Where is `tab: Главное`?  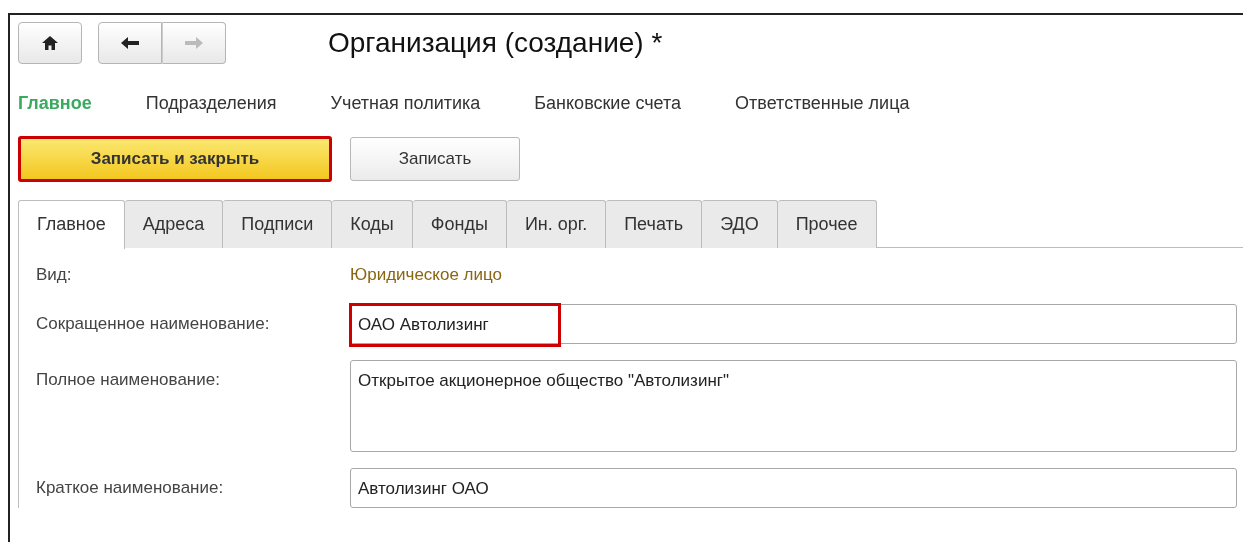 tab: Главное is located at coordinates (71, 224).